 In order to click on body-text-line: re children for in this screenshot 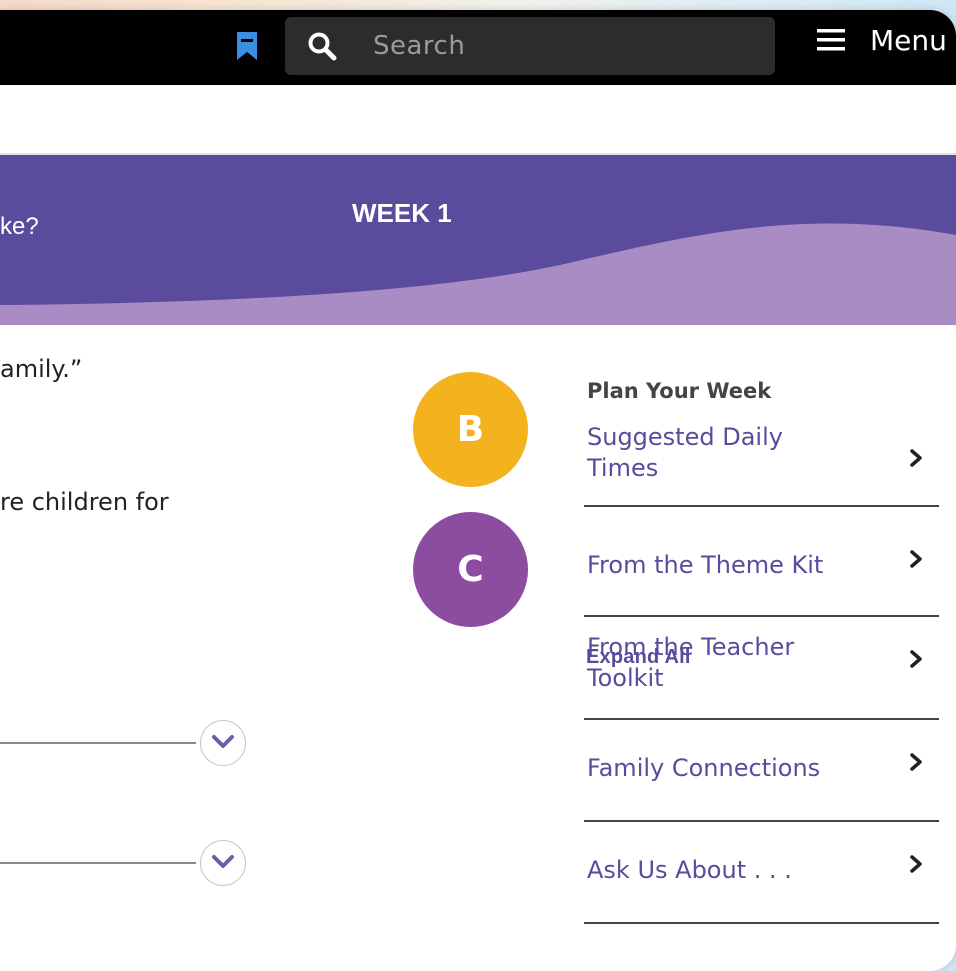, I will do `click(84, 502)`.